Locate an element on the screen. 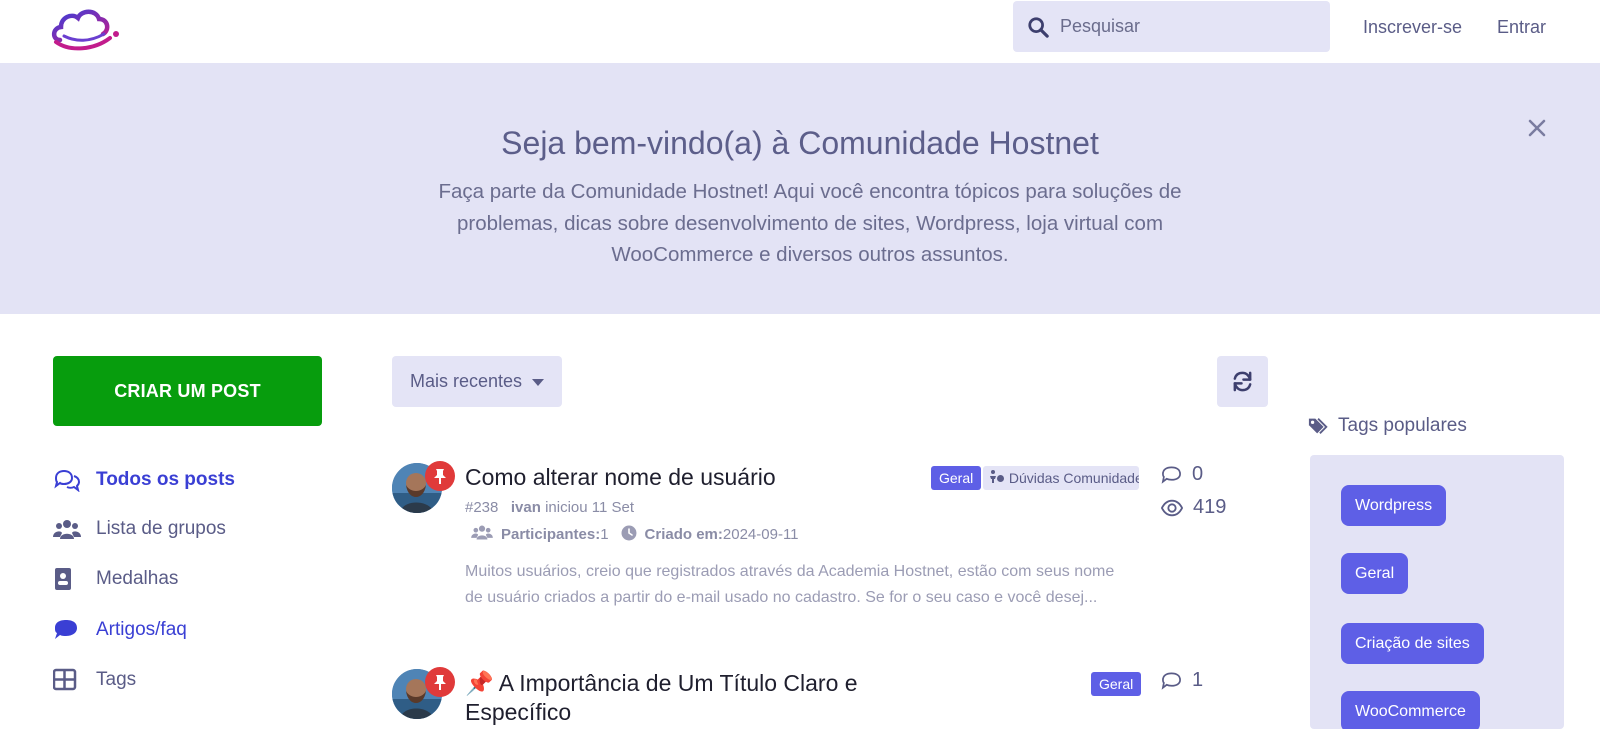  search-box is located at coordinates (1171, 26).